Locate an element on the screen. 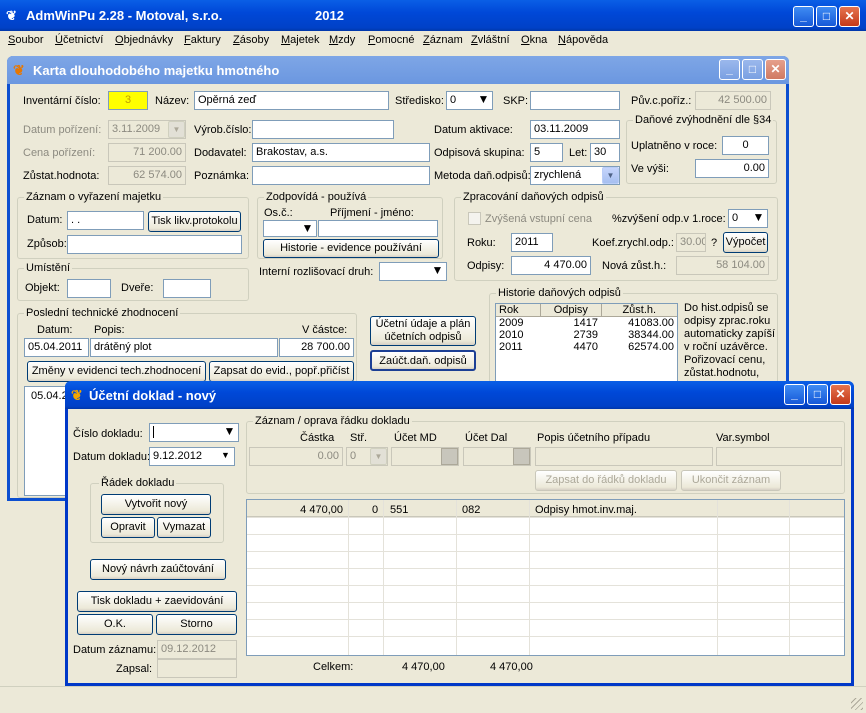  tech-castka-field: 28 700.00 is located at coordinates (316, 347).